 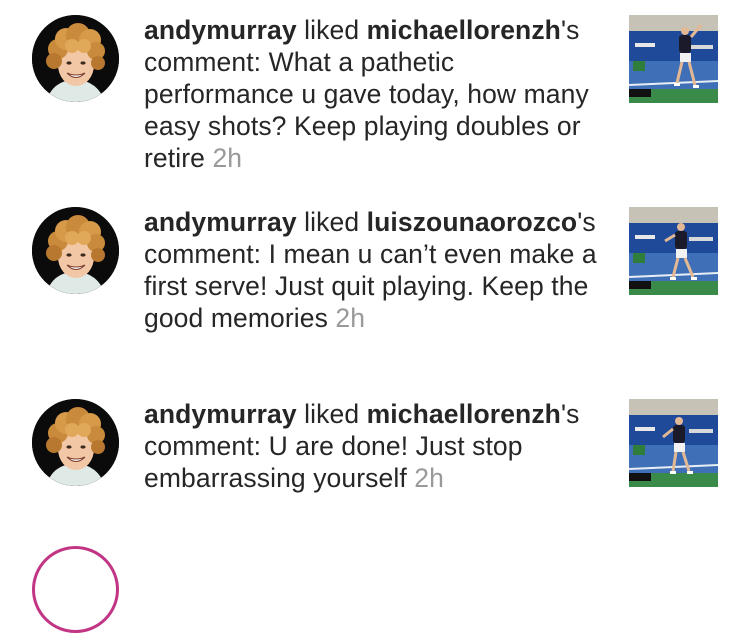 What do you see at coordinates (472, 222) in the screenshot?
I see `commenter-username: luiszounaorozco` at bounding box center [472, 222].